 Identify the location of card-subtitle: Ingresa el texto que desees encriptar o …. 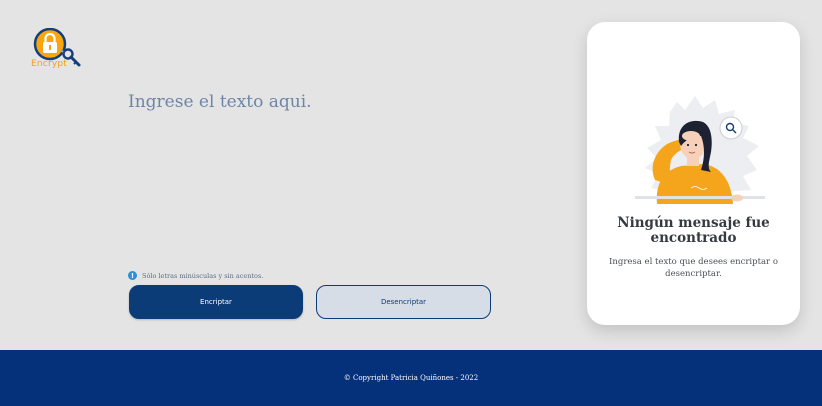
(693, 268).